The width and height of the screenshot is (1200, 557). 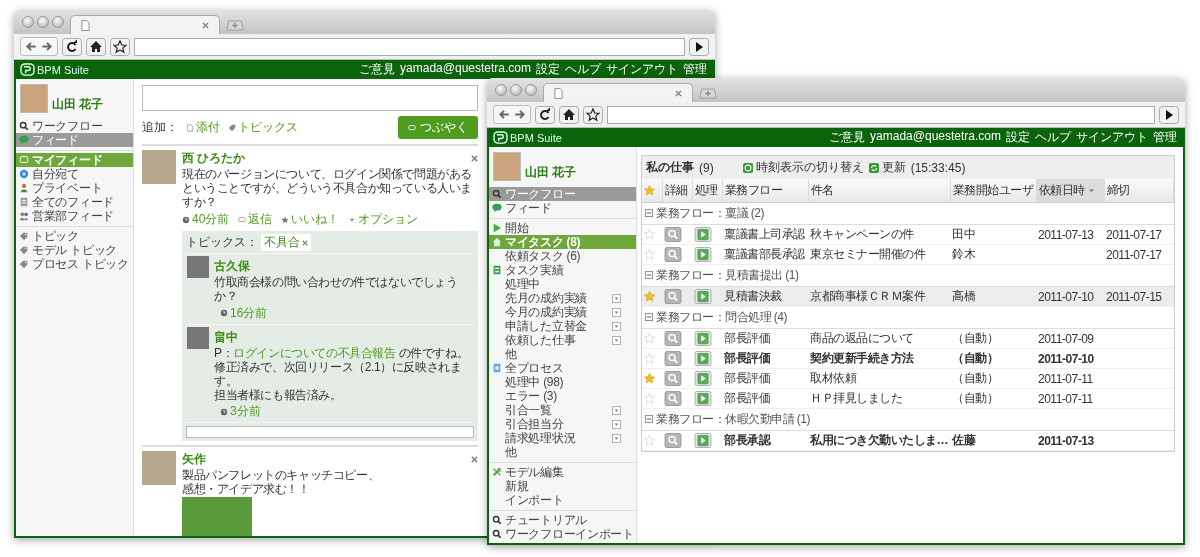 What do you see at coordinates (74, 216) in the screenshot?
I see `nav-item: 営業部フィード` at bounding box center [74, 216].